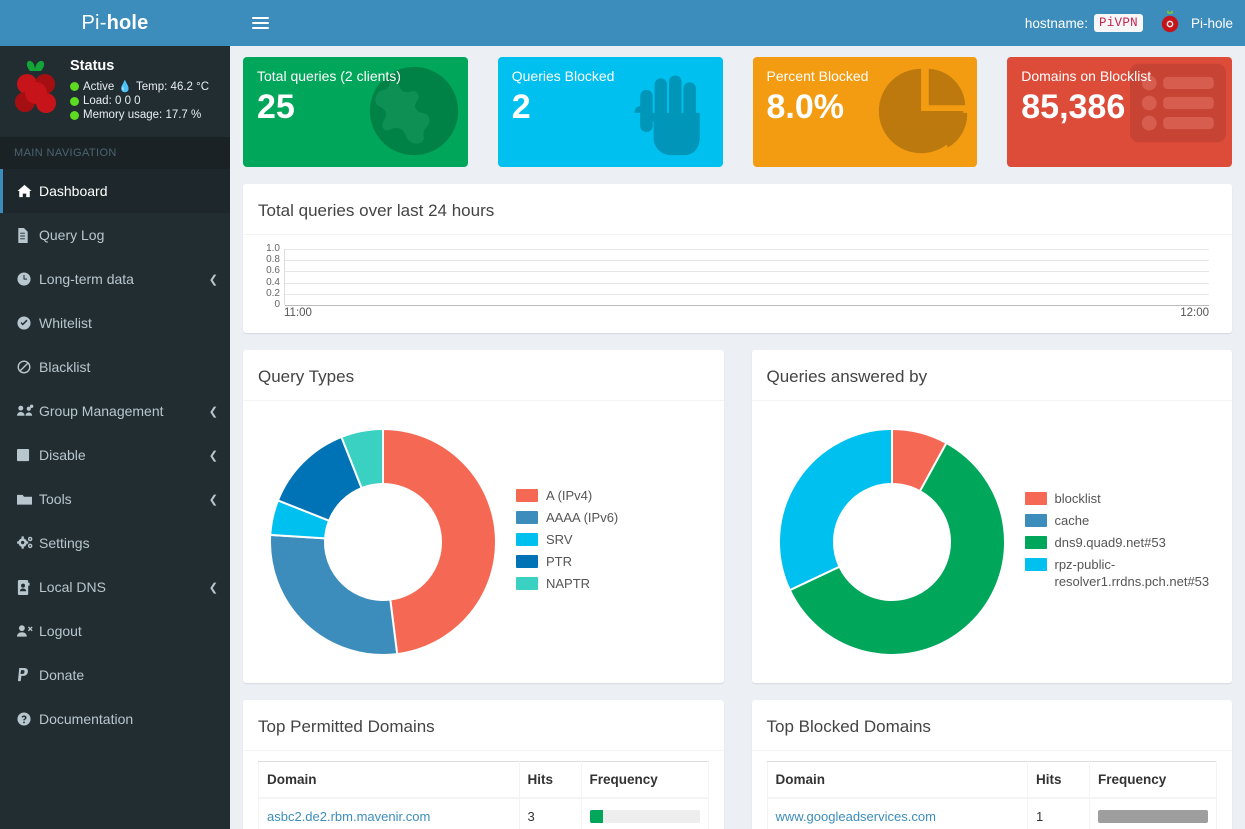  Describe the element at coordinates (1072, 520) in the screenshot. I see `legend-label: cache` at that location.